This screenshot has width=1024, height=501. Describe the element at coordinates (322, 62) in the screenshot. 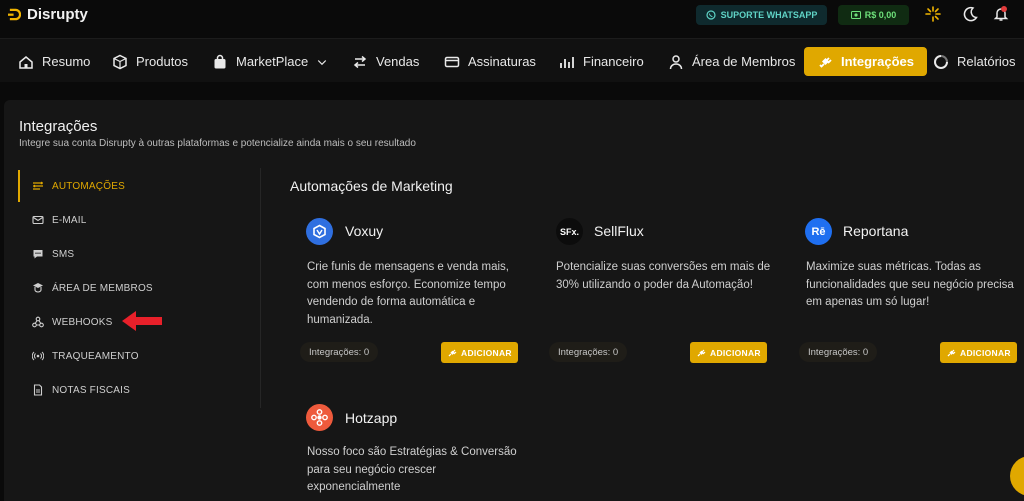

I see `chevron-down-icon` at that location.